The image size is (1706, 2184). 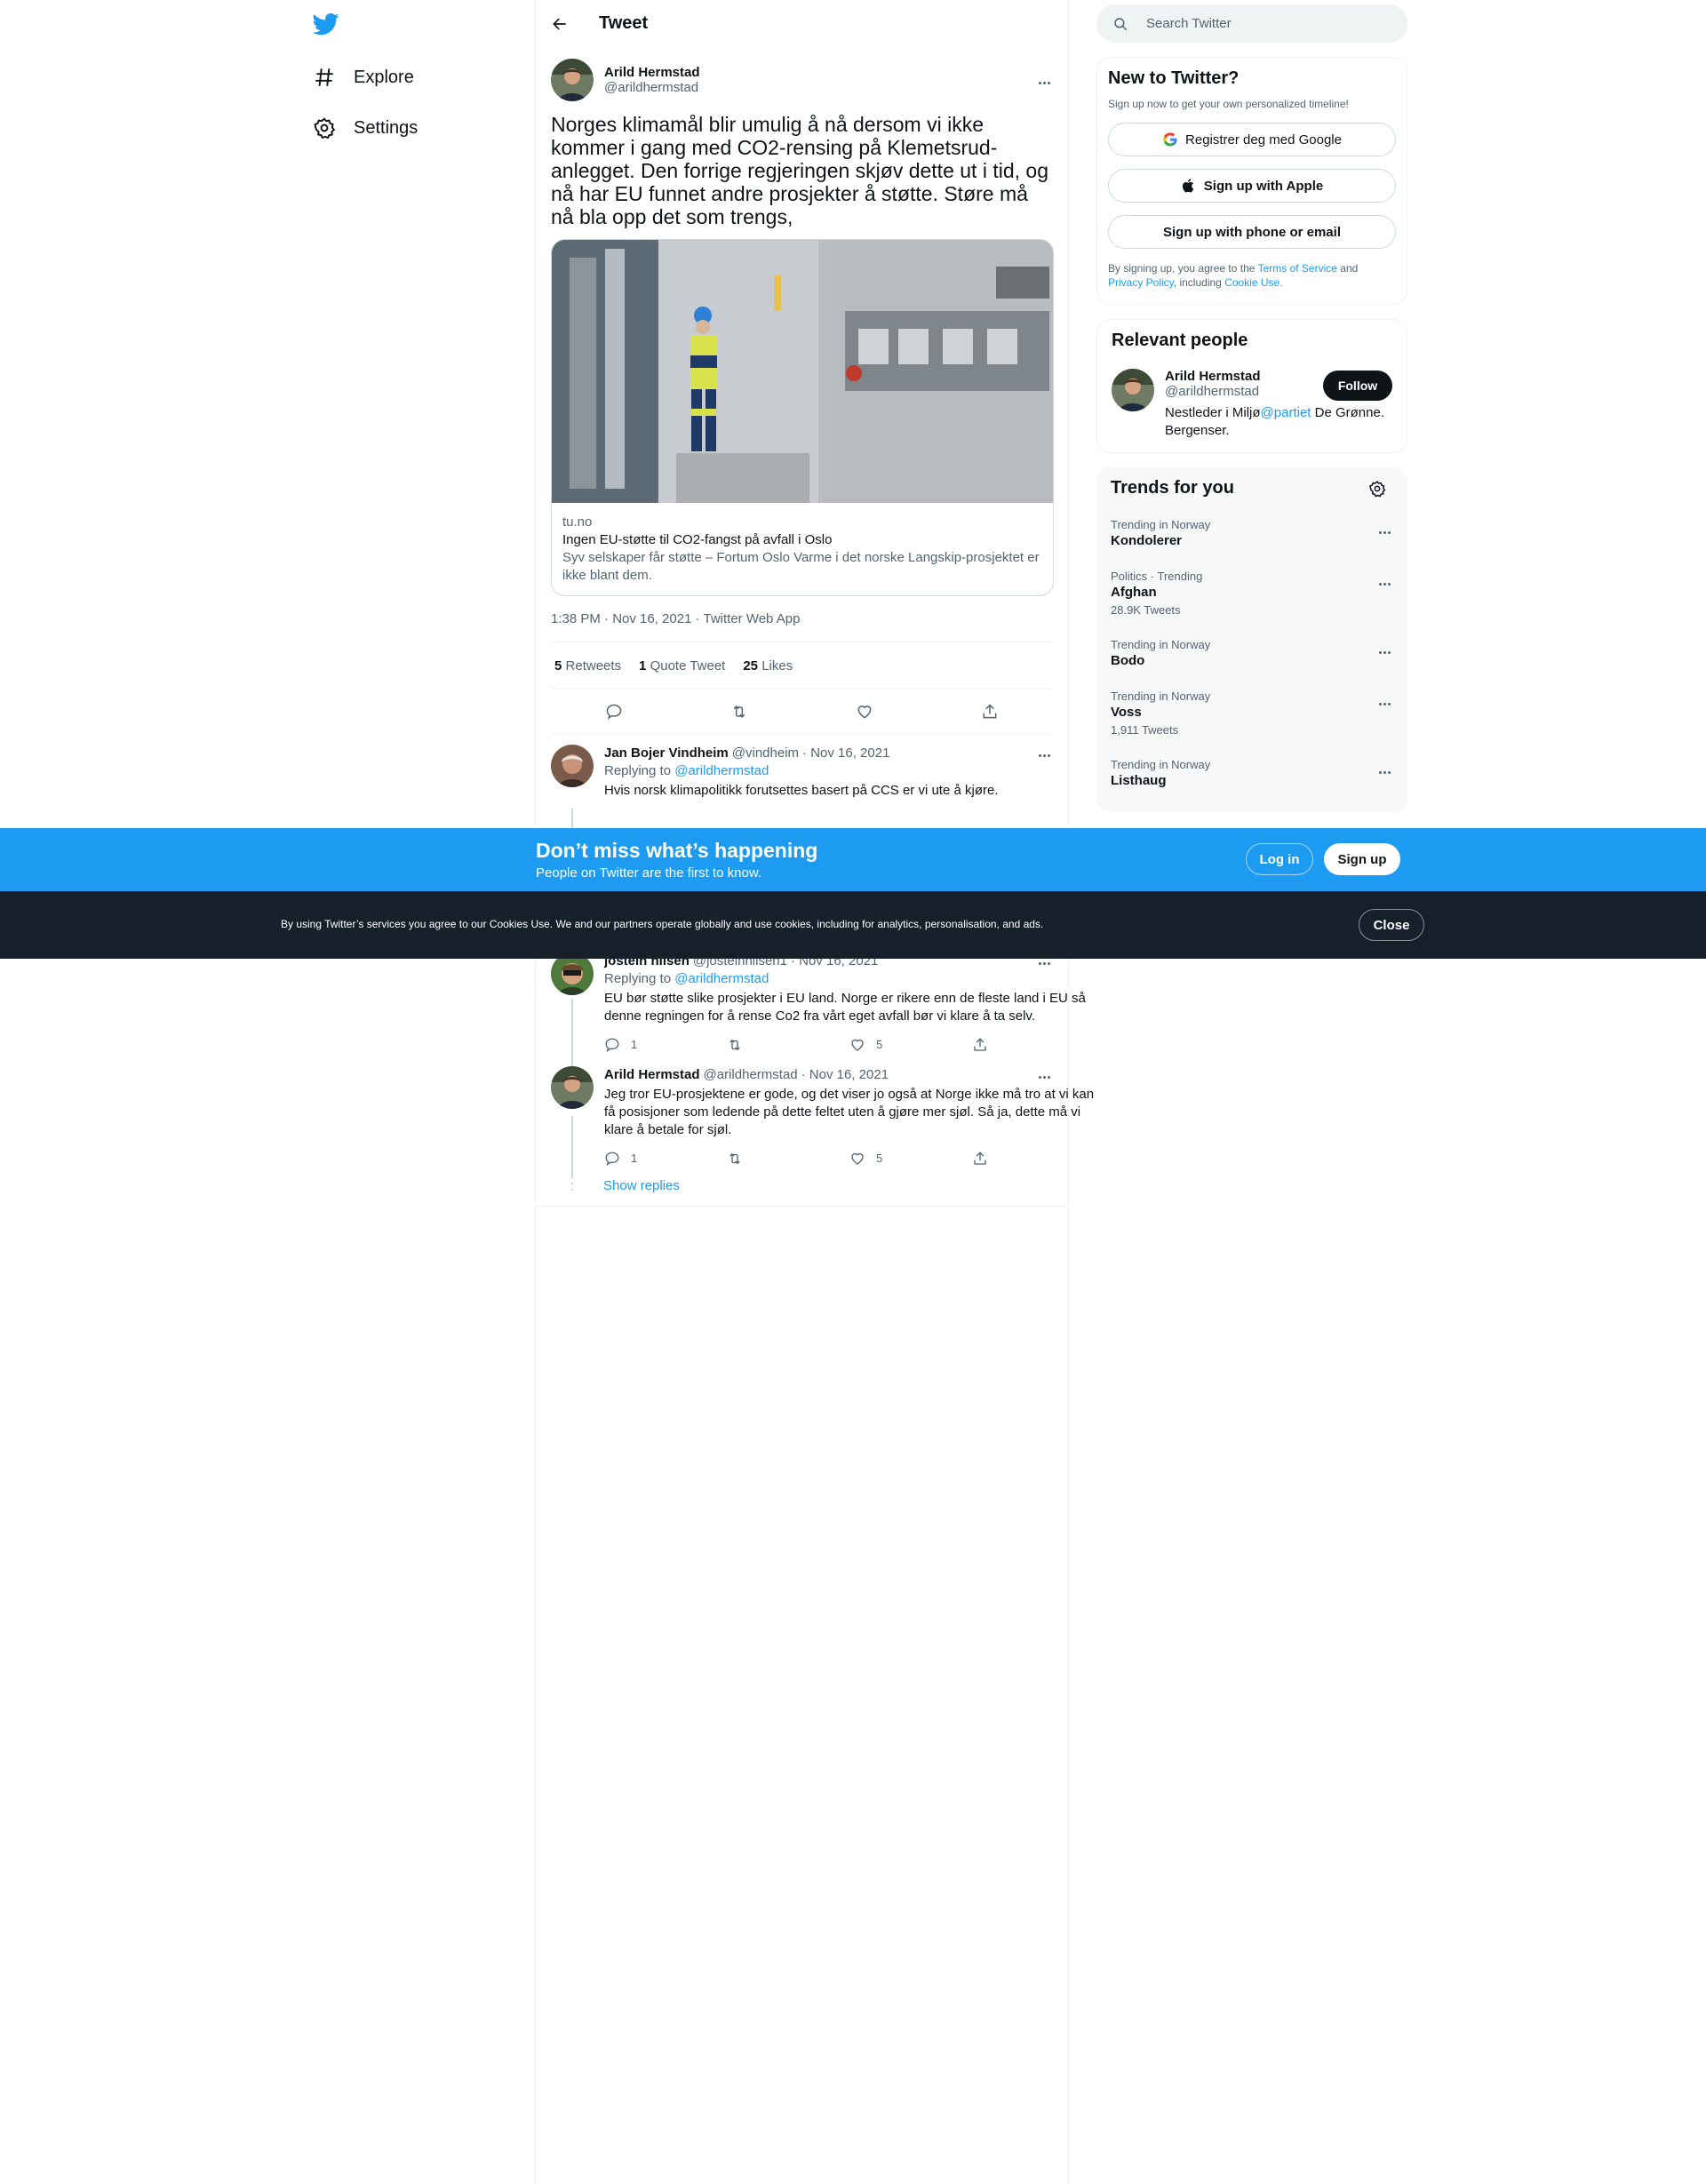 What do you see at coordinates (1252, 653) in the screenshot?
I see `trend-item: Trending in Norway Bodo` at bounding box center [1252, 653].